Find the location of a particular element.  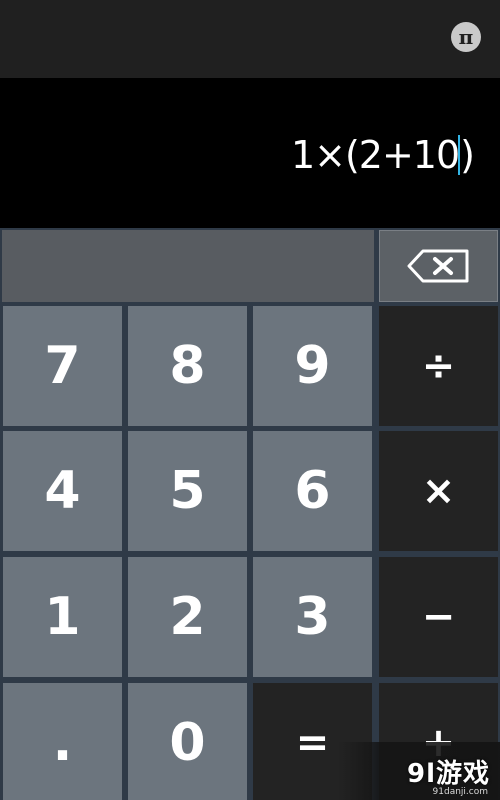

watermark-logo: 9l游戏 is located at coordinates (448, 773).